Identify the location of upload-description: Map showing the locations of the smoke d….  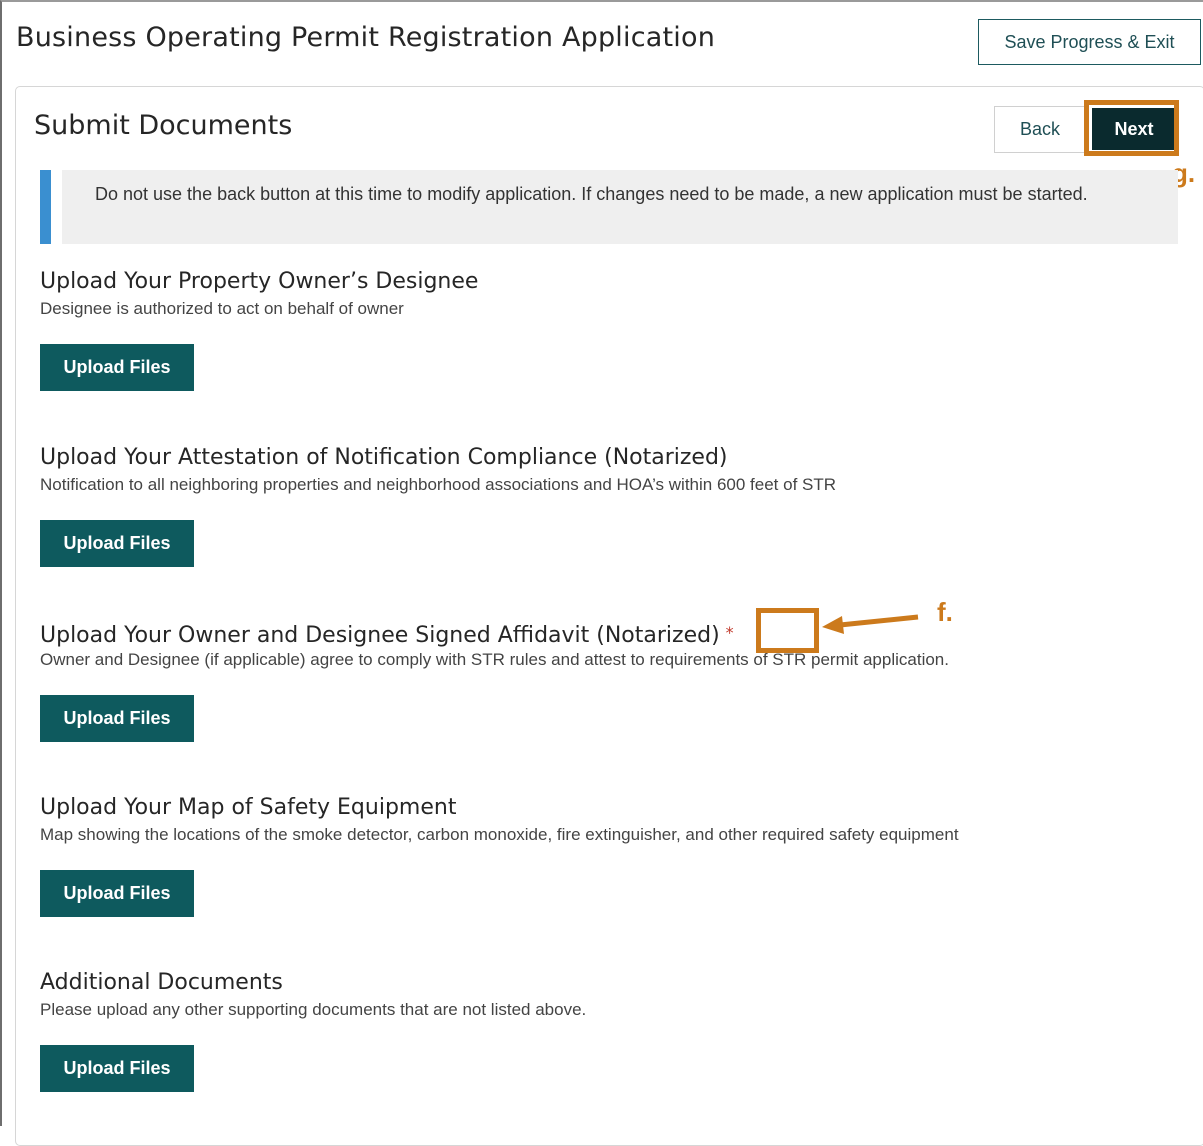
(499, 834).